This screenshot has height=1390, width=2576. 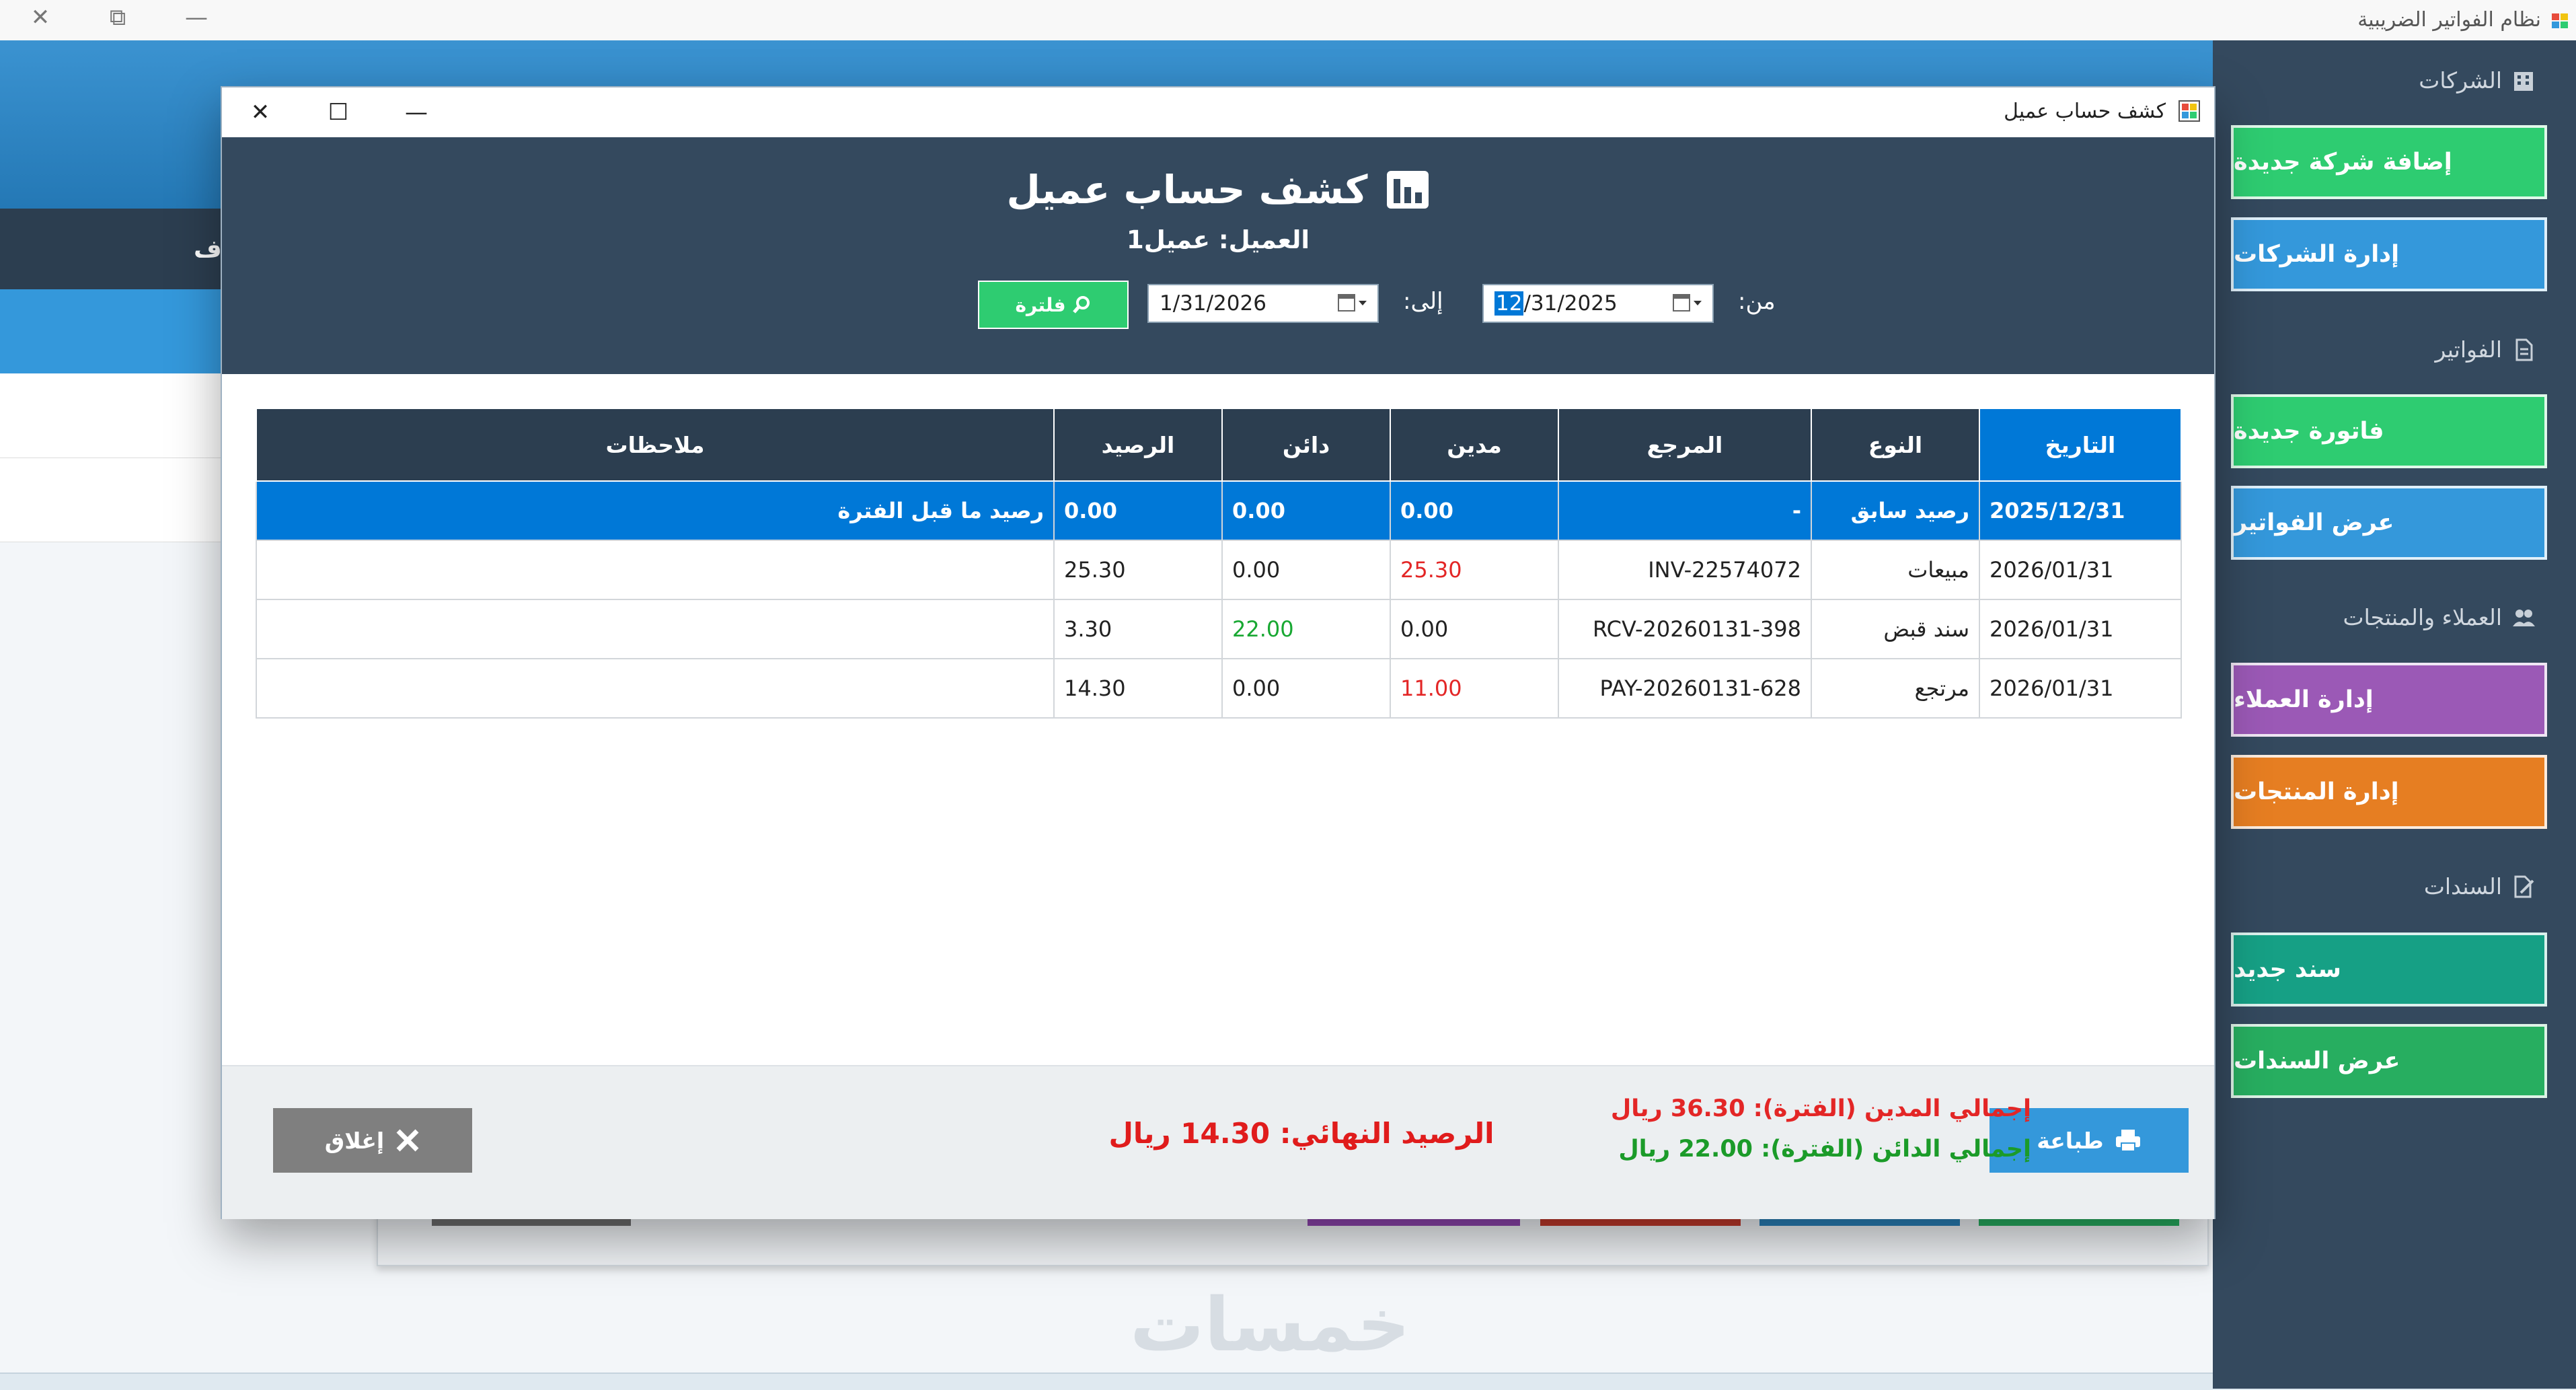 I want to click on cell-type: مرتجع, so click(x=1895, y=689).